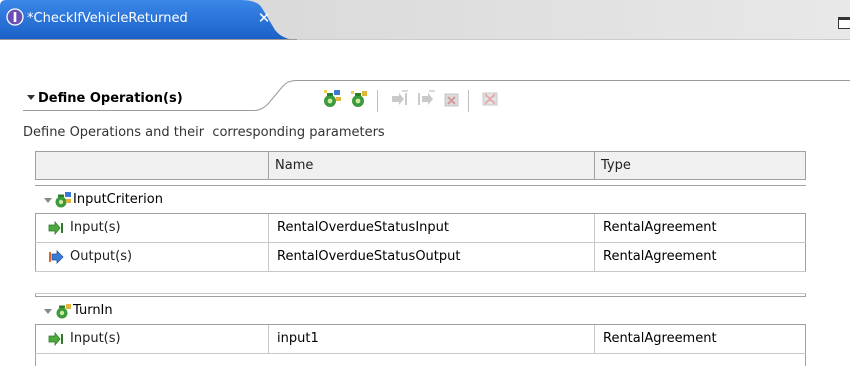 The image size is (850, 366). What do you see at coordinates (332, 99) in the screenshot?
I see `add-request-response-operation-icon` at bounding box center [332, 99].